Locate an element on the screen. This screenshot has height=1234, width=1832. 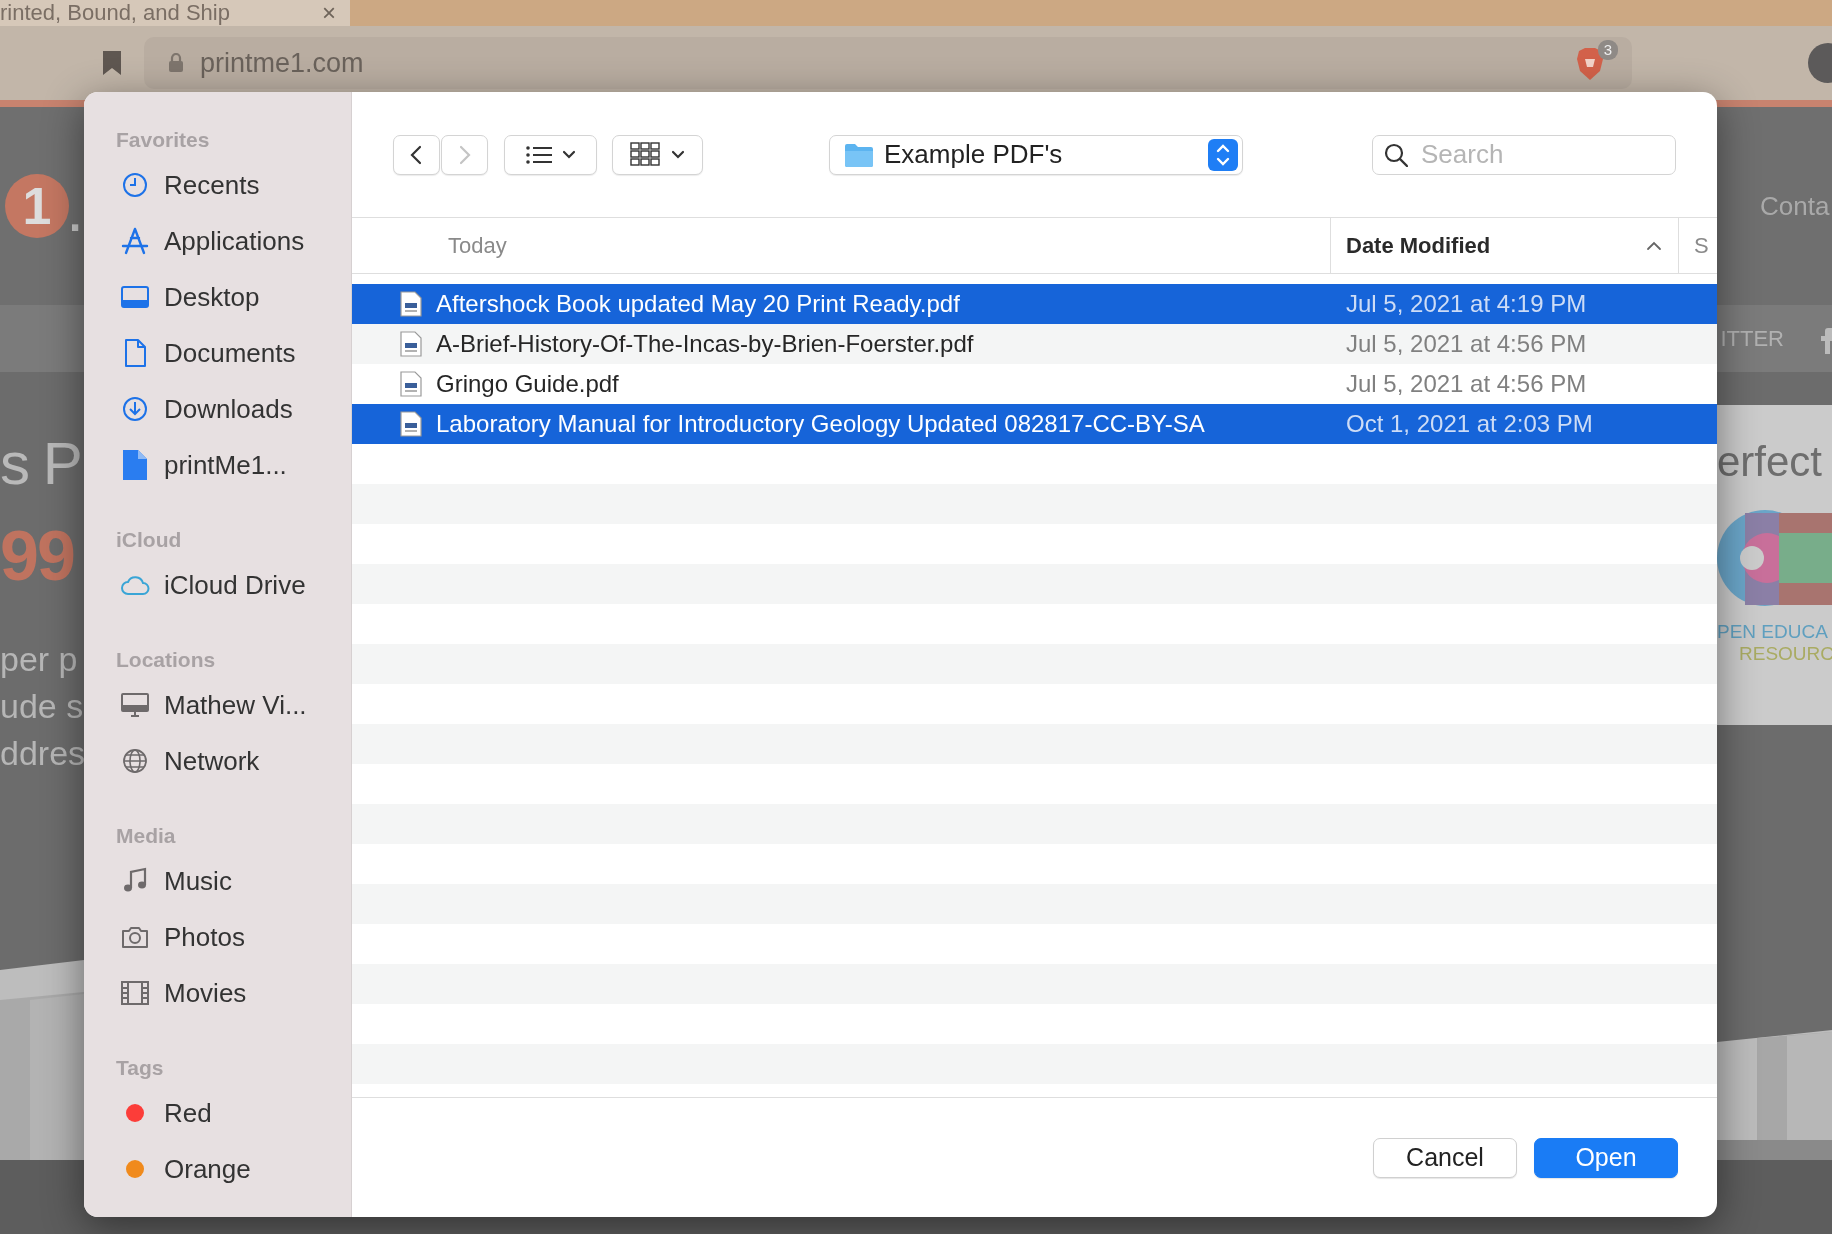
section-heading: Favorites is located at coordinates (163, 140).